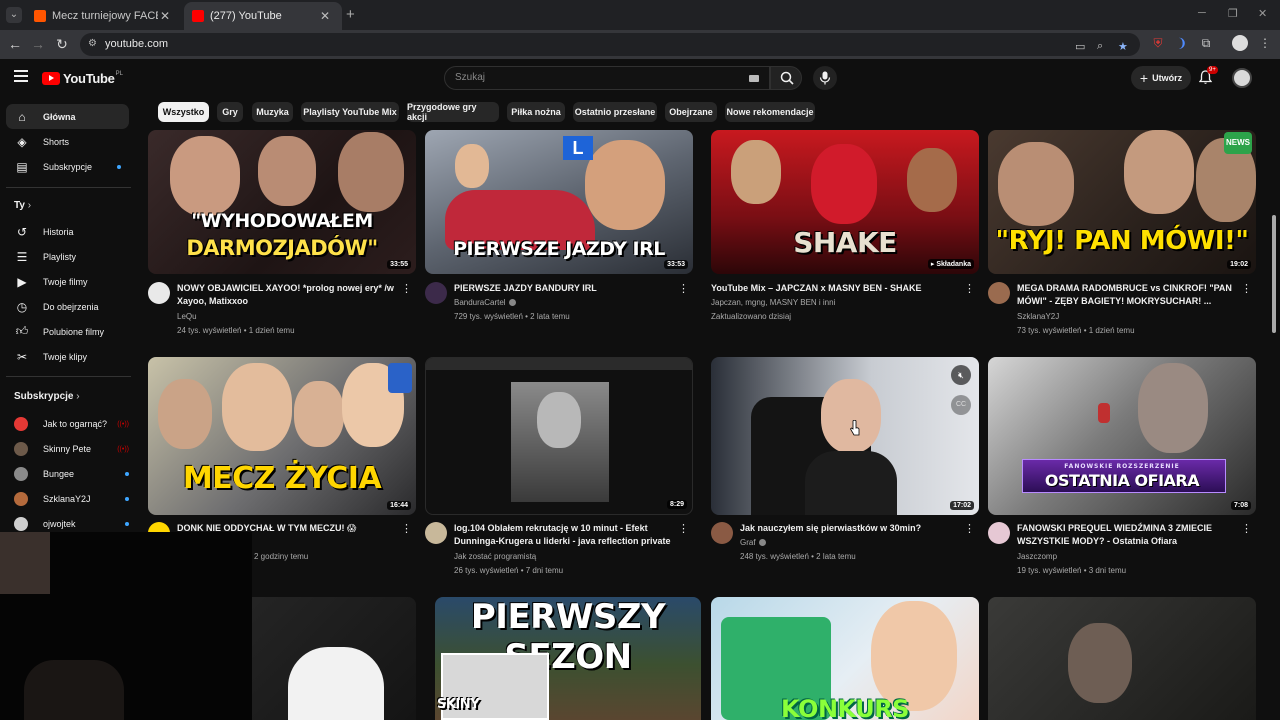 The image size is (1280, 720). I want to click on channel-name: Jaszczomp, so click(1037, 556).